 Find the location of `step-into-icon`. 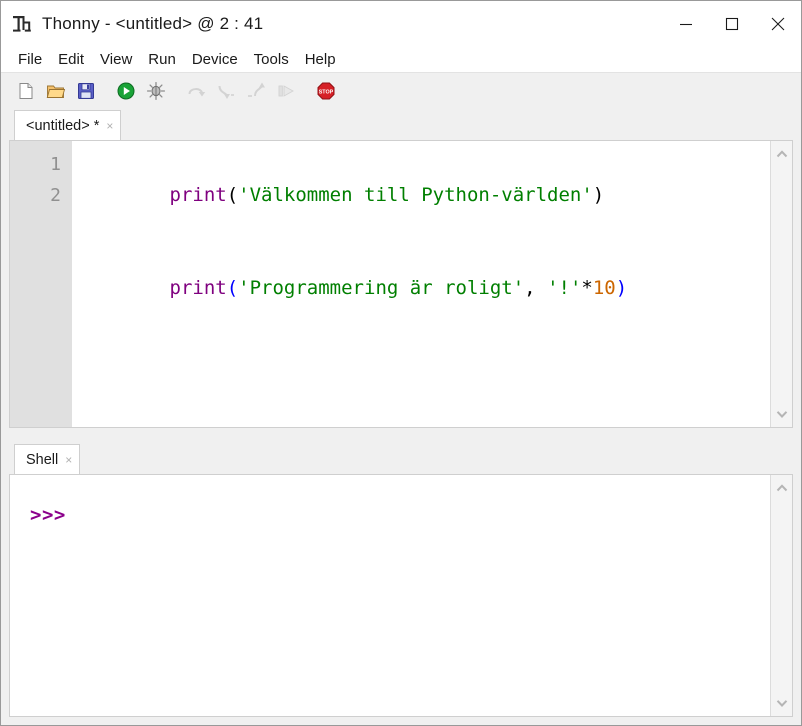

step-into-icon is located at coordinates (226, 92).